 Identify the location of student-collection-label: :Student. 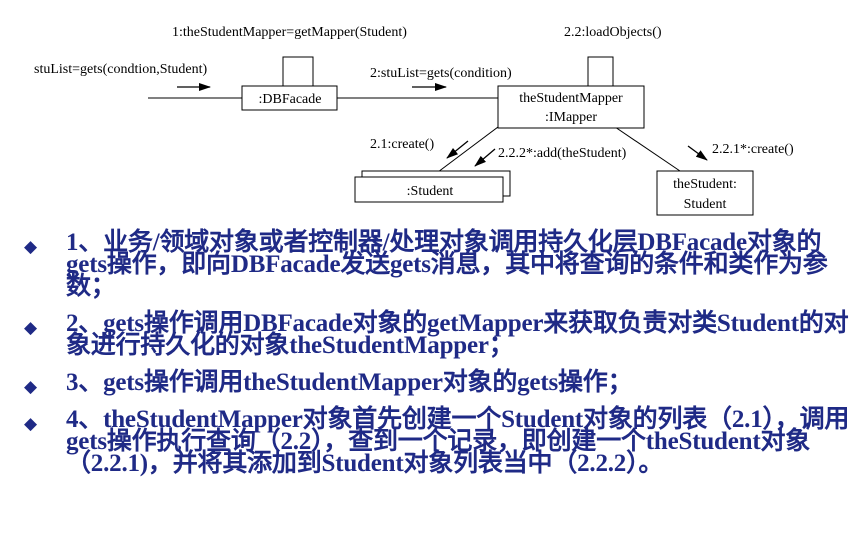
(430, 191).